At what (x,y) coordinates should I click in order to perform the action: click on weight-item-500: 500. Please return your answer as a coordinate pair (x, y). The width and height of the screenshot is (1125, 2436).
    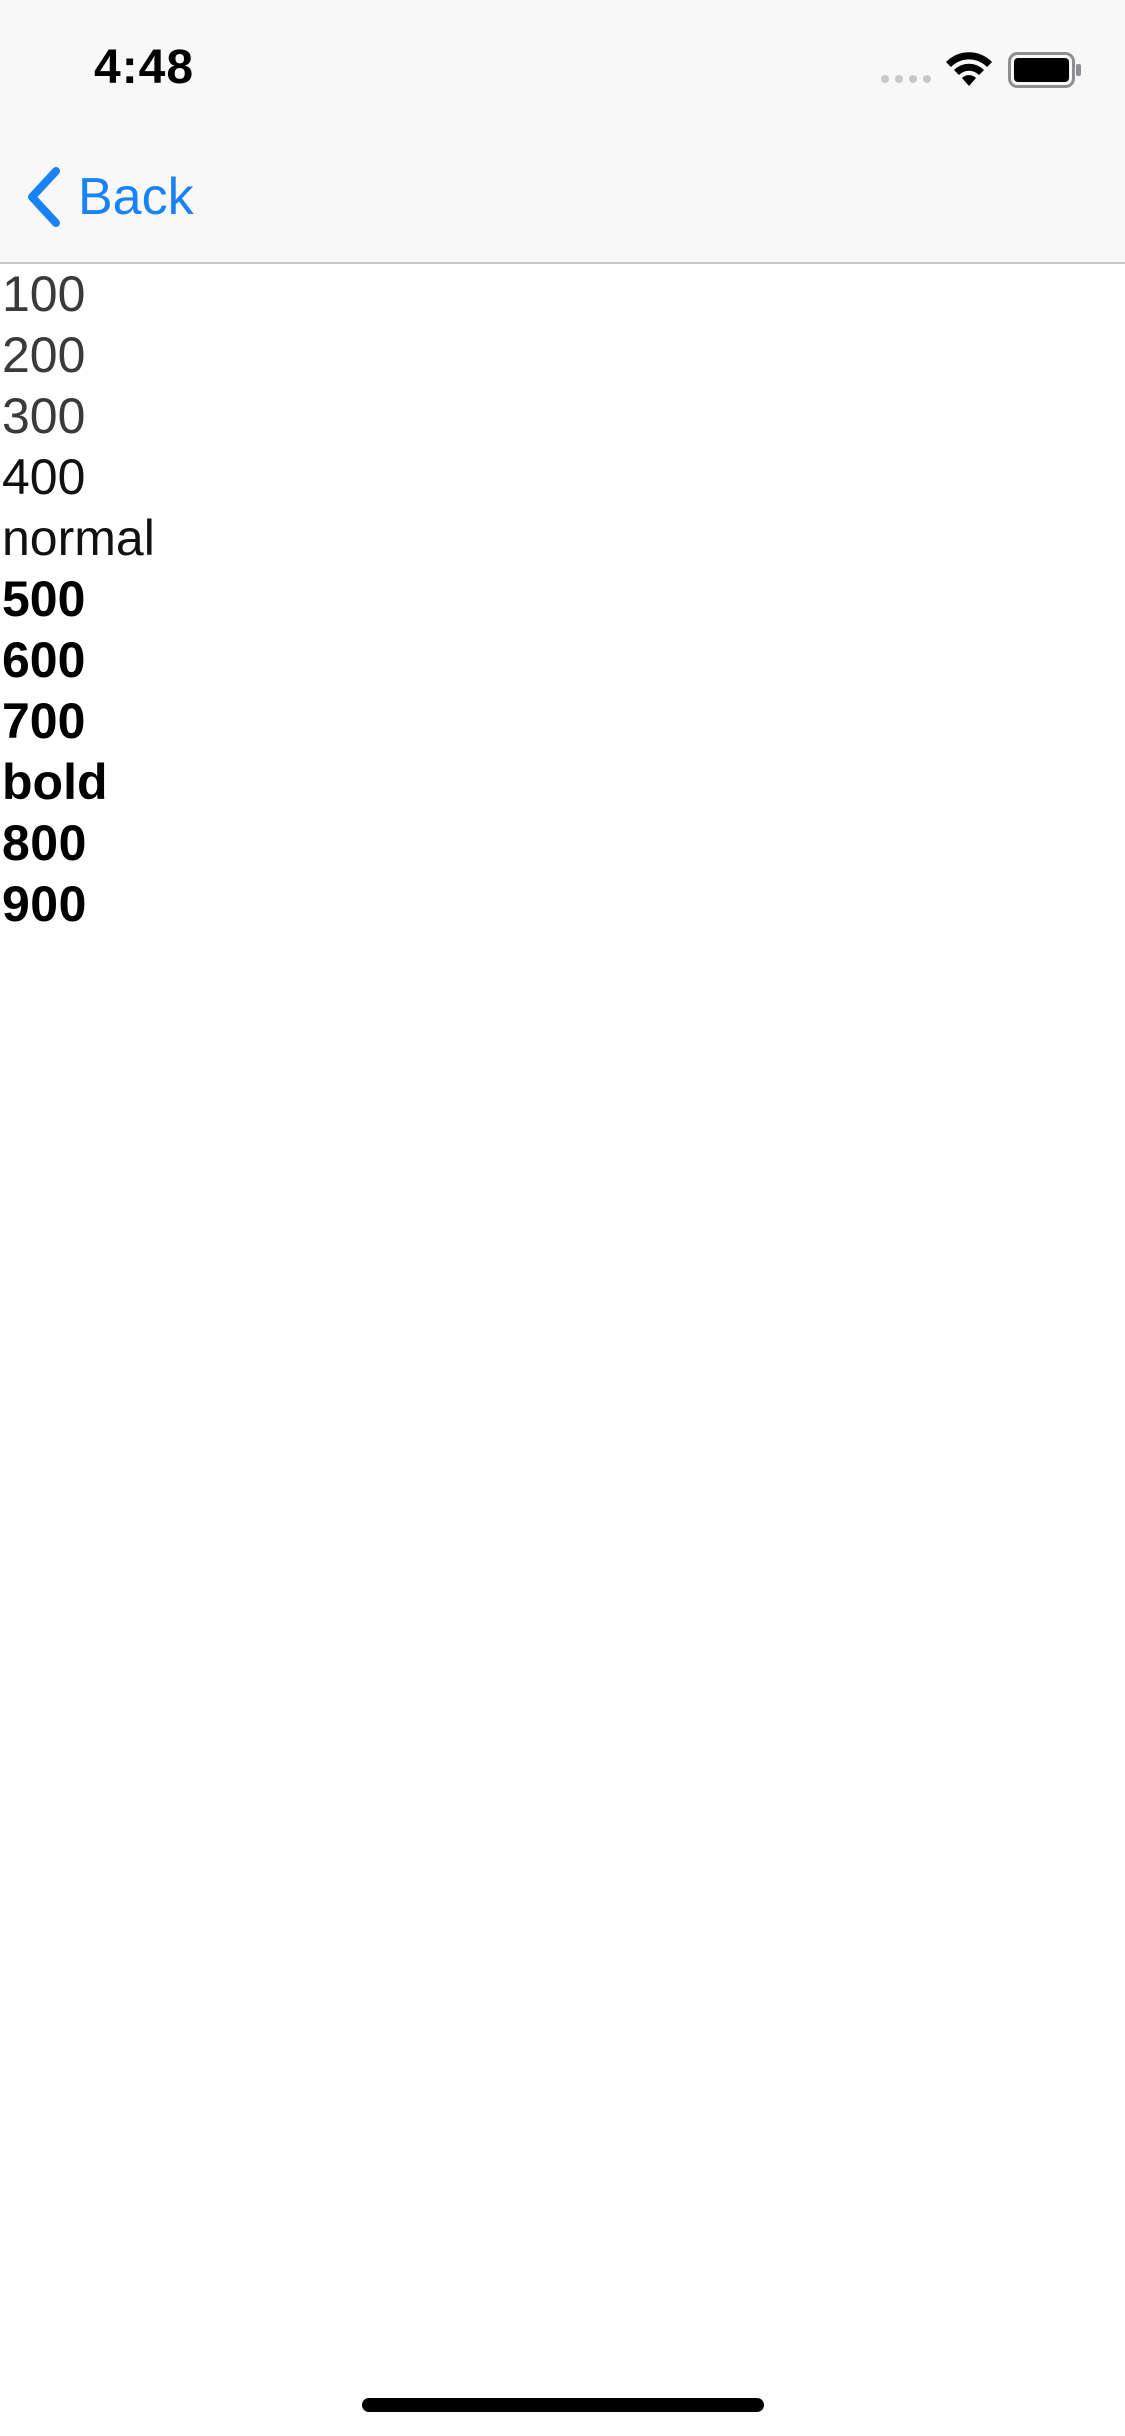
    Looking at the image, I should click on (44, 599).